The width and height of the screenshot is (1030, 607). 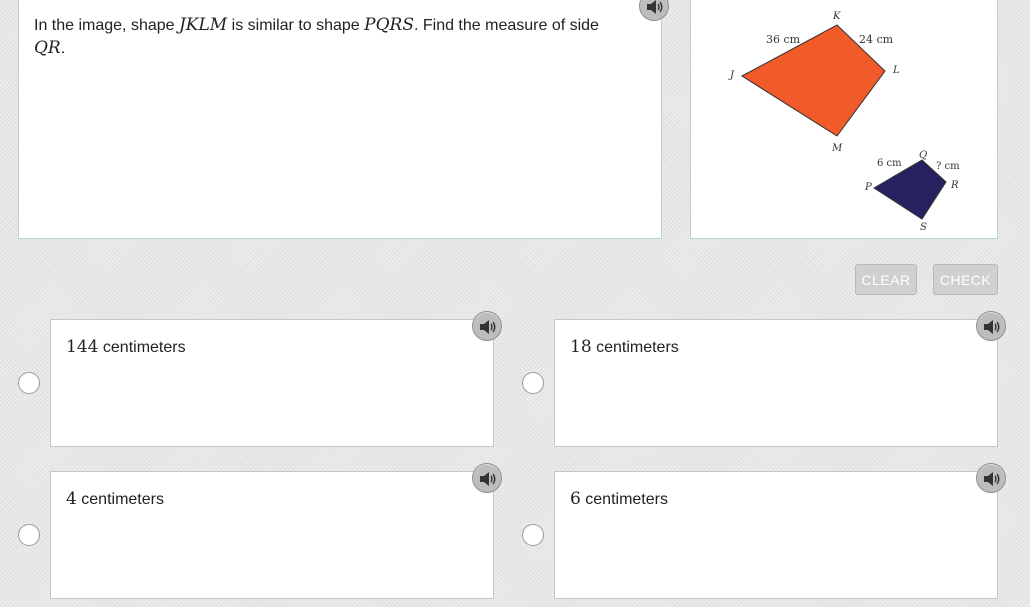 I want to click on question-middle: is similar to shape, so click(x=296, y=25).